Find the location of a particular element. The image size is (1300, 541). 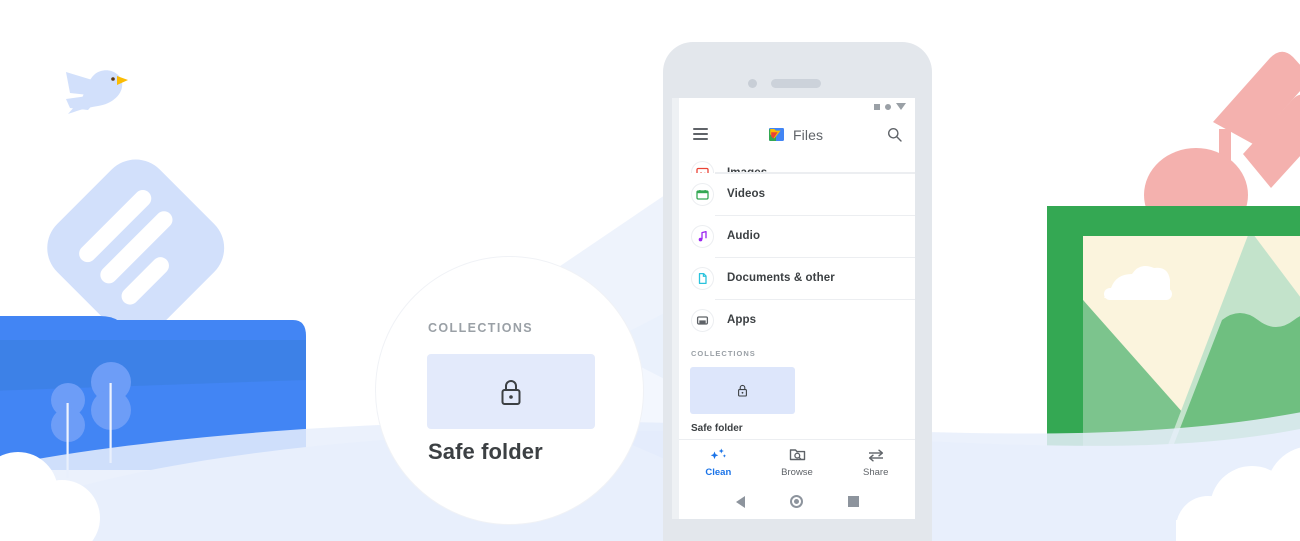

phone-front-camera-icon is located at coordinates (752, 83).